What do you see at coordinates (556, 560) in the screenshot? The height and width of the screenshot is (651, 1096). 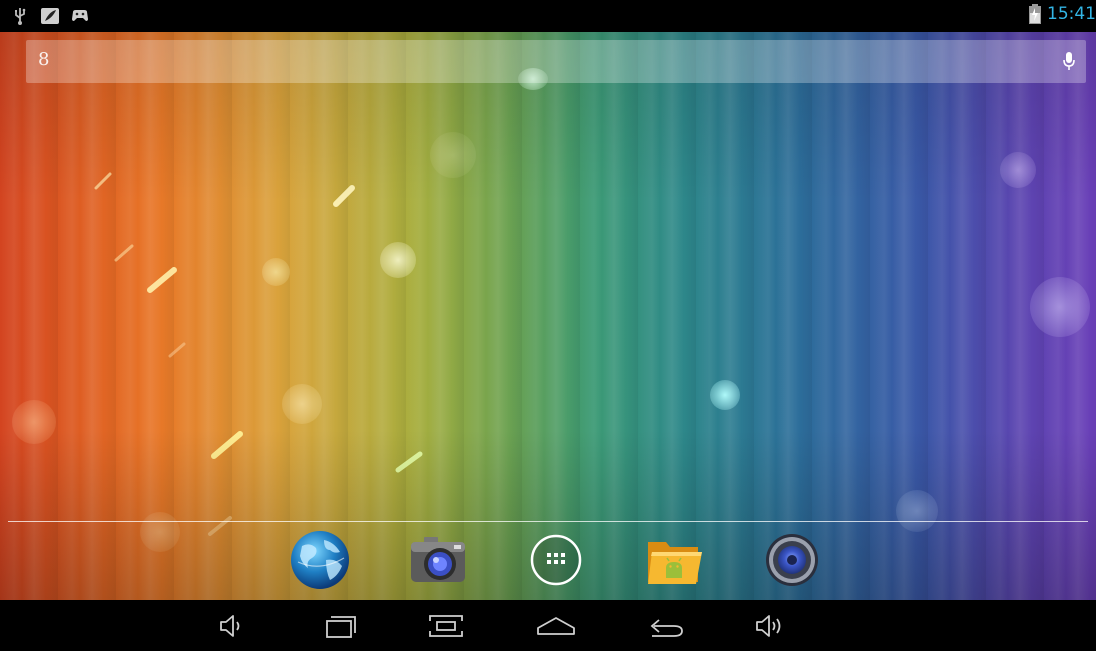 I see `app-drawer-icon` at bounding box center [556, 560].